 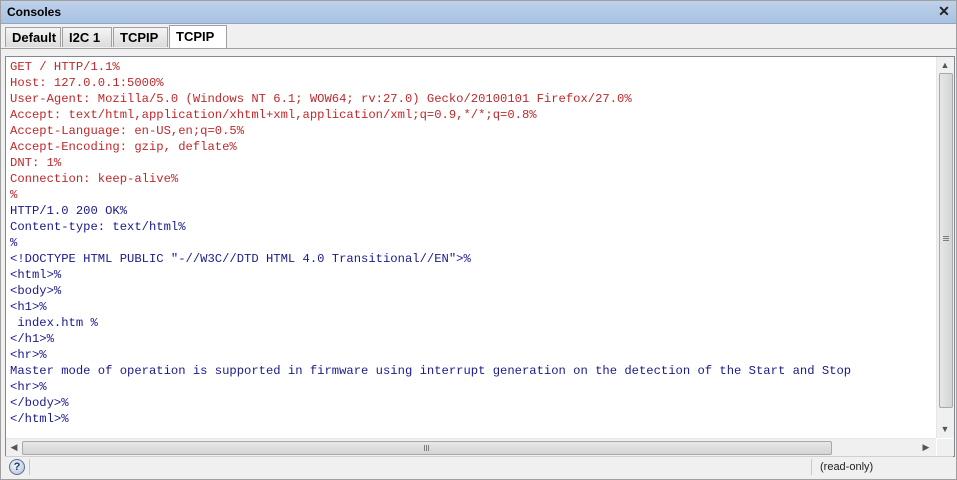 I want to click on console-line: <html>%, so click(x=36, y=275).